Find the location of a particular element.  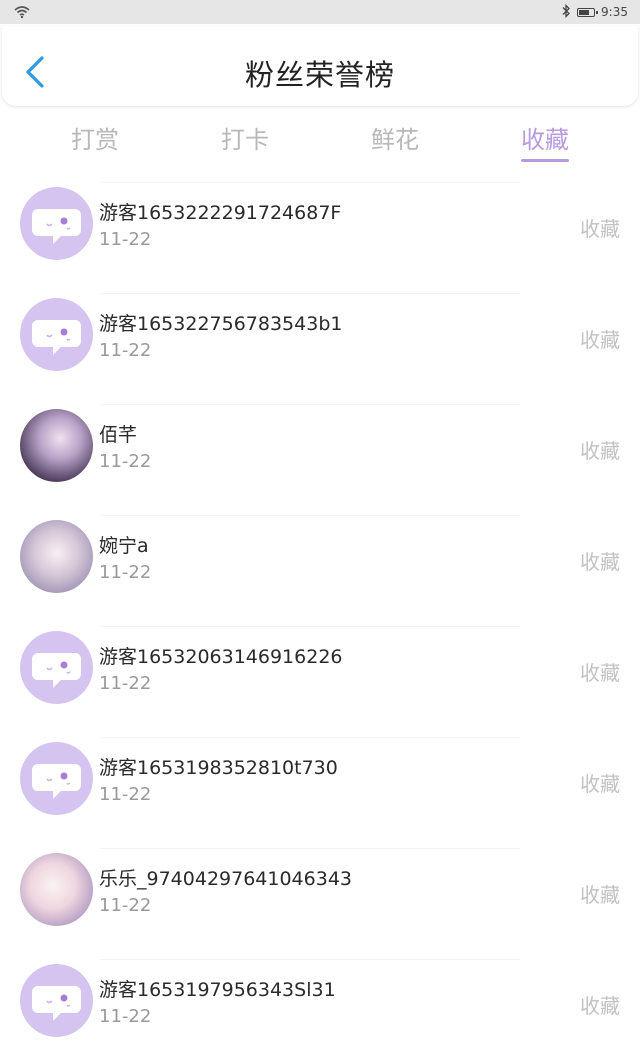

list-item: 婉宁a 11-22 收藏 is located at coordinates (320, 558).